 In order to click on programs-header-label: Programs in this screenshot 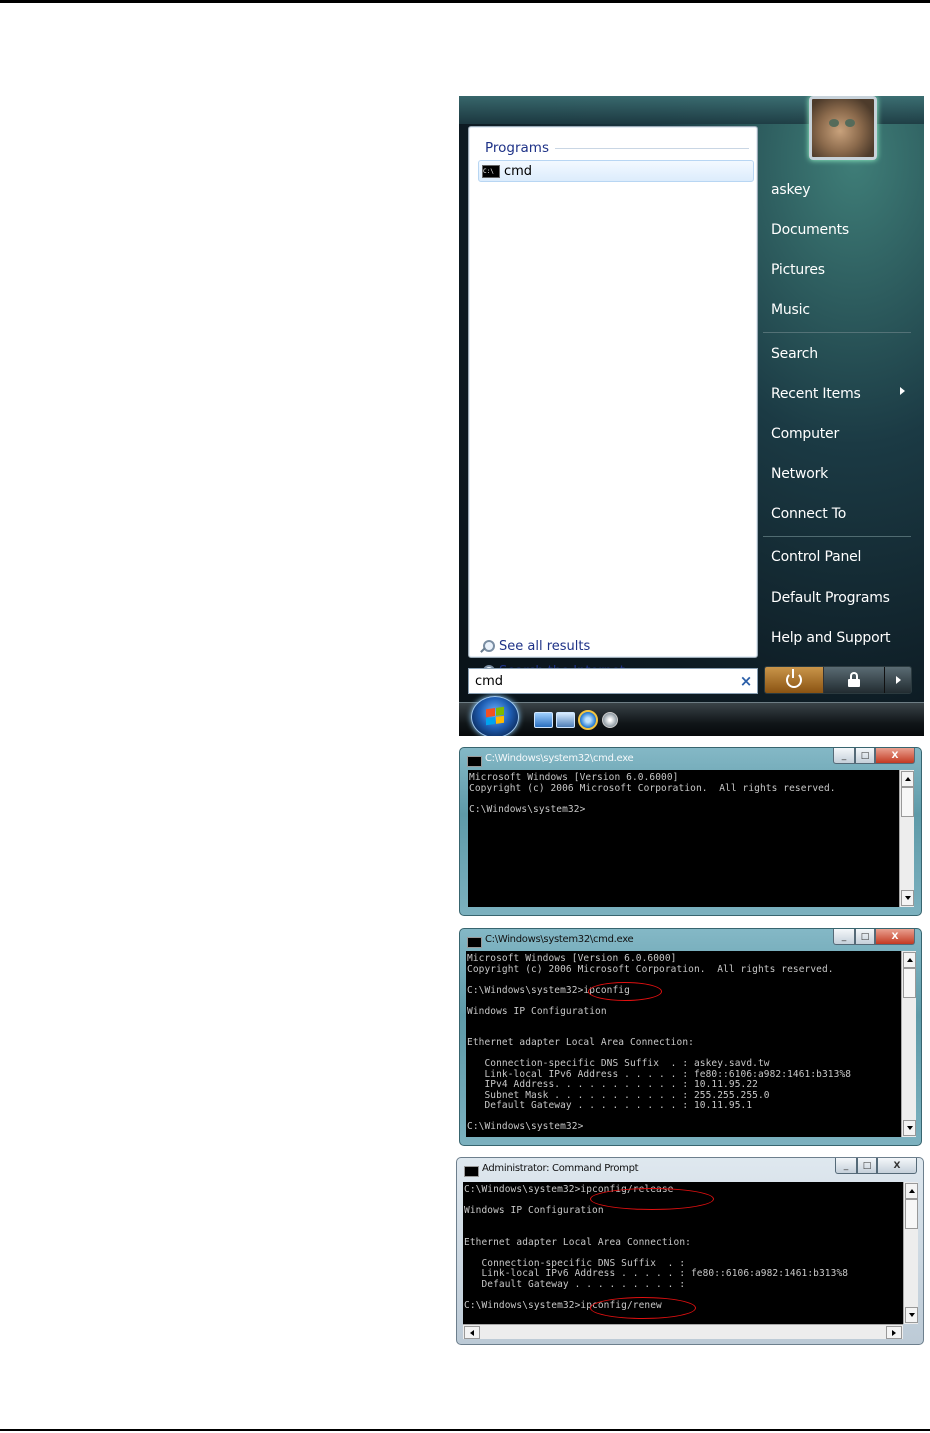, I will do `click(517, 148)`.